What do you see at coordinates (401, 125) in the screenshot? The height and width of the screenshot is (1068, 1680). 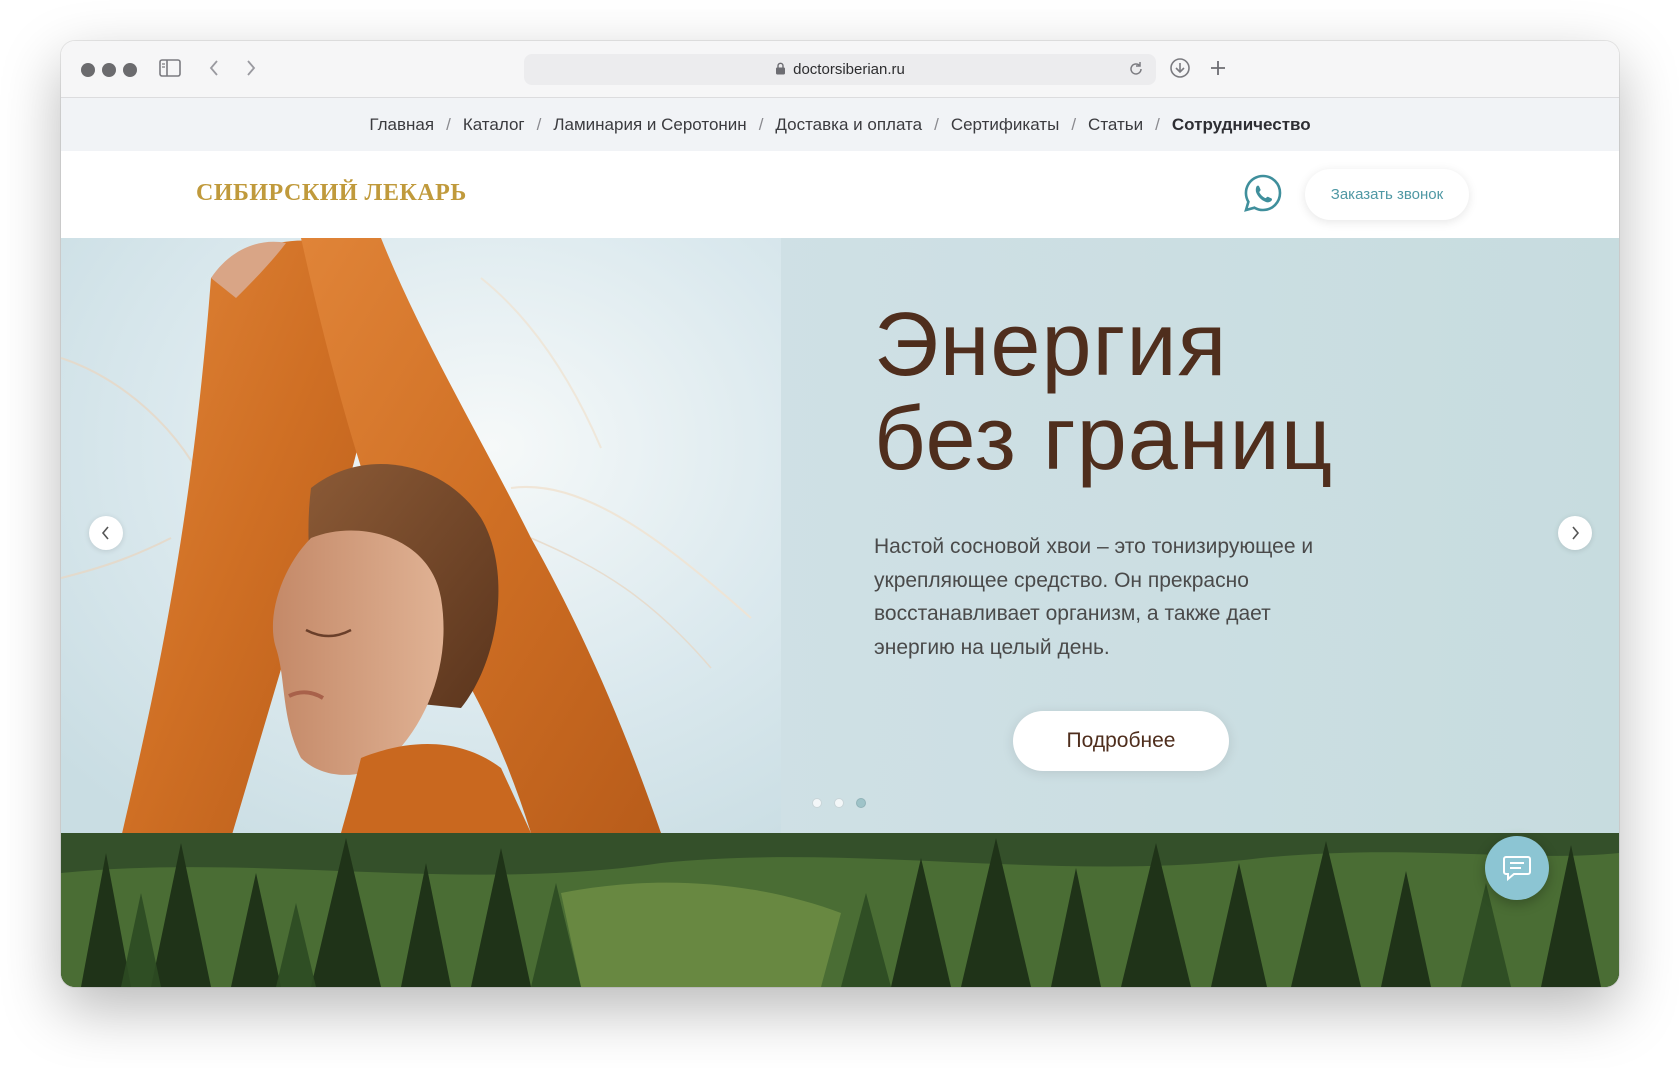 I see `nav-item-home: Главная` at bounding box center [401, 125].